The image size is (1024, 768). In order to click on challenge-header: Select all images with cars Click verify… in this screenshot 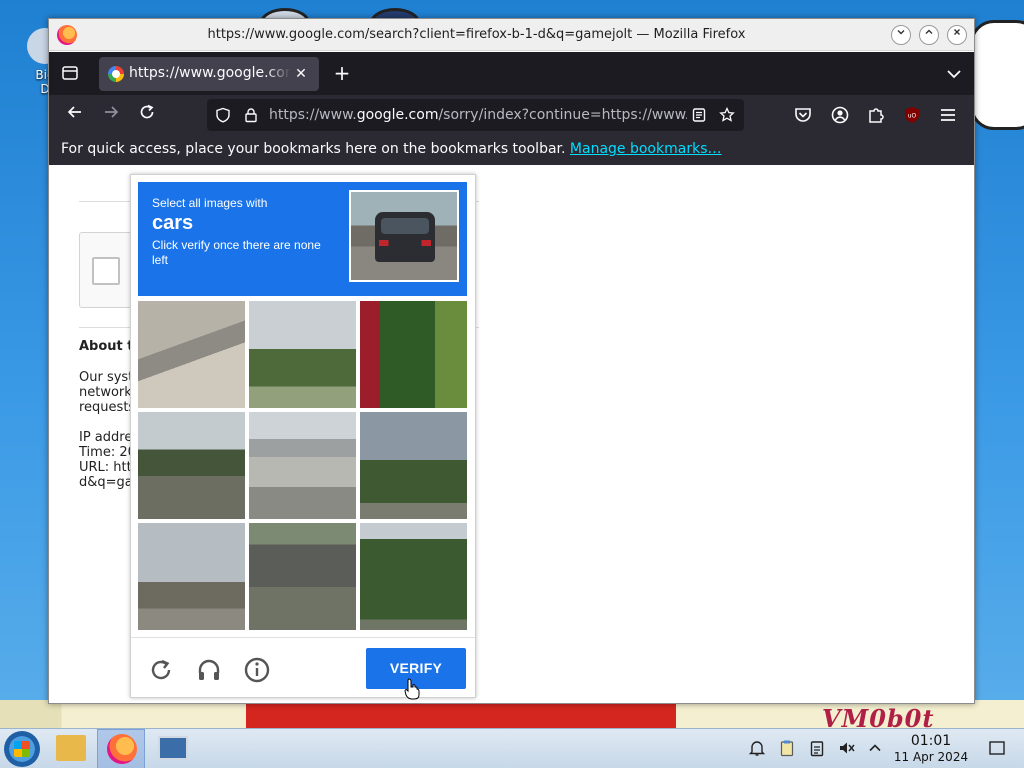, I will do `click(302, 239)`.